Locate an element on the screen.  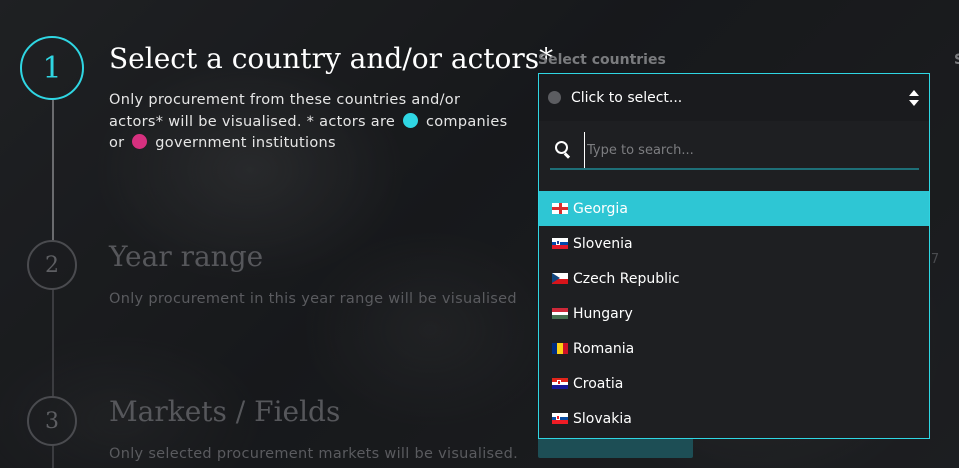
slovenia-flag-icon is located at coordinates (560, 243).